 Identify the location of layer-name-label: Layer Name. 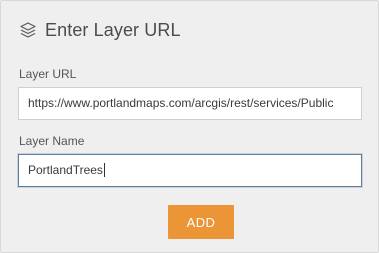
(52, 141).